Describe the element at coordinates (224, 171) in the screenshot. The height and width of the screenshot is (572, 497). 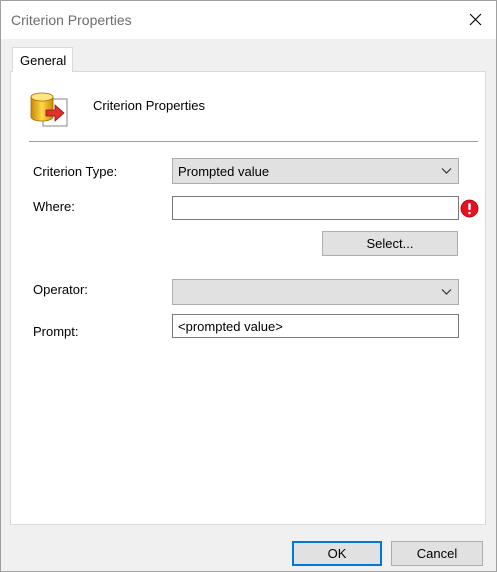
I see `criterion-type-value: Prompted value` at that location.